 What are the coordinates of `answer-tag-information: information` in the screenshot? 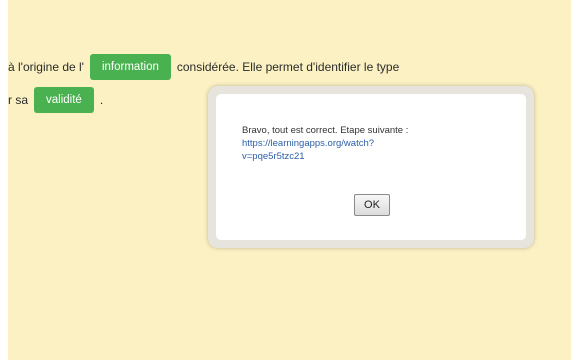 It's located at (130, 67).